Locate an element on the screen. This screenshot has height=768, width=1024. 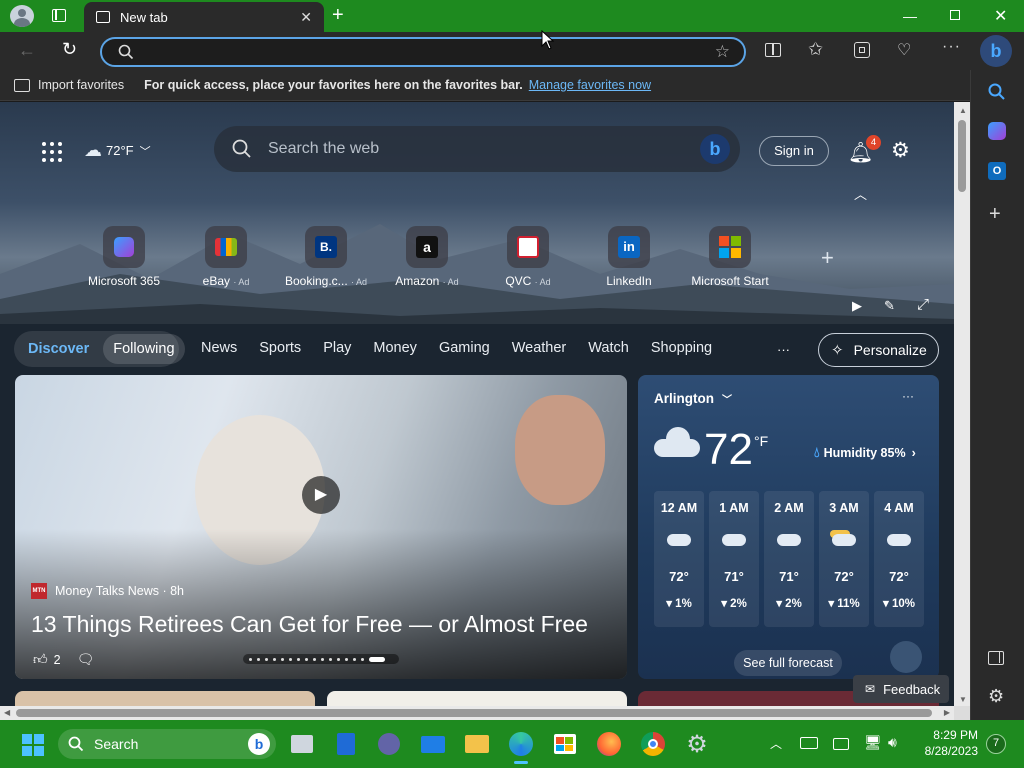
humidity: 💧︎ Humidity 85% › is located at coordinates (865, 452).